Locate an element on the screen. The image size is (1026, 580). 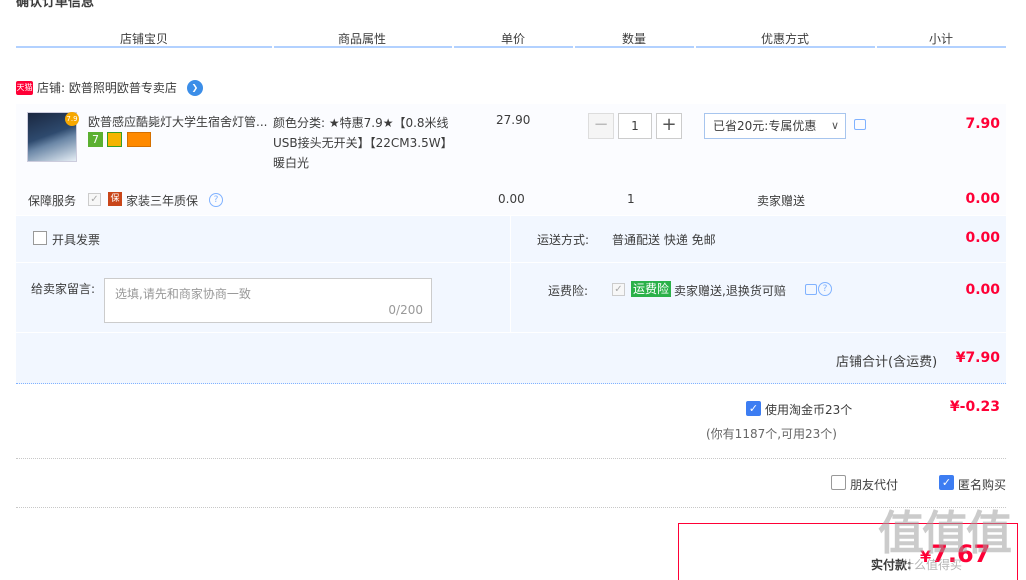
column-header-unit-price: 单价 is located at coordinates (513, 39).